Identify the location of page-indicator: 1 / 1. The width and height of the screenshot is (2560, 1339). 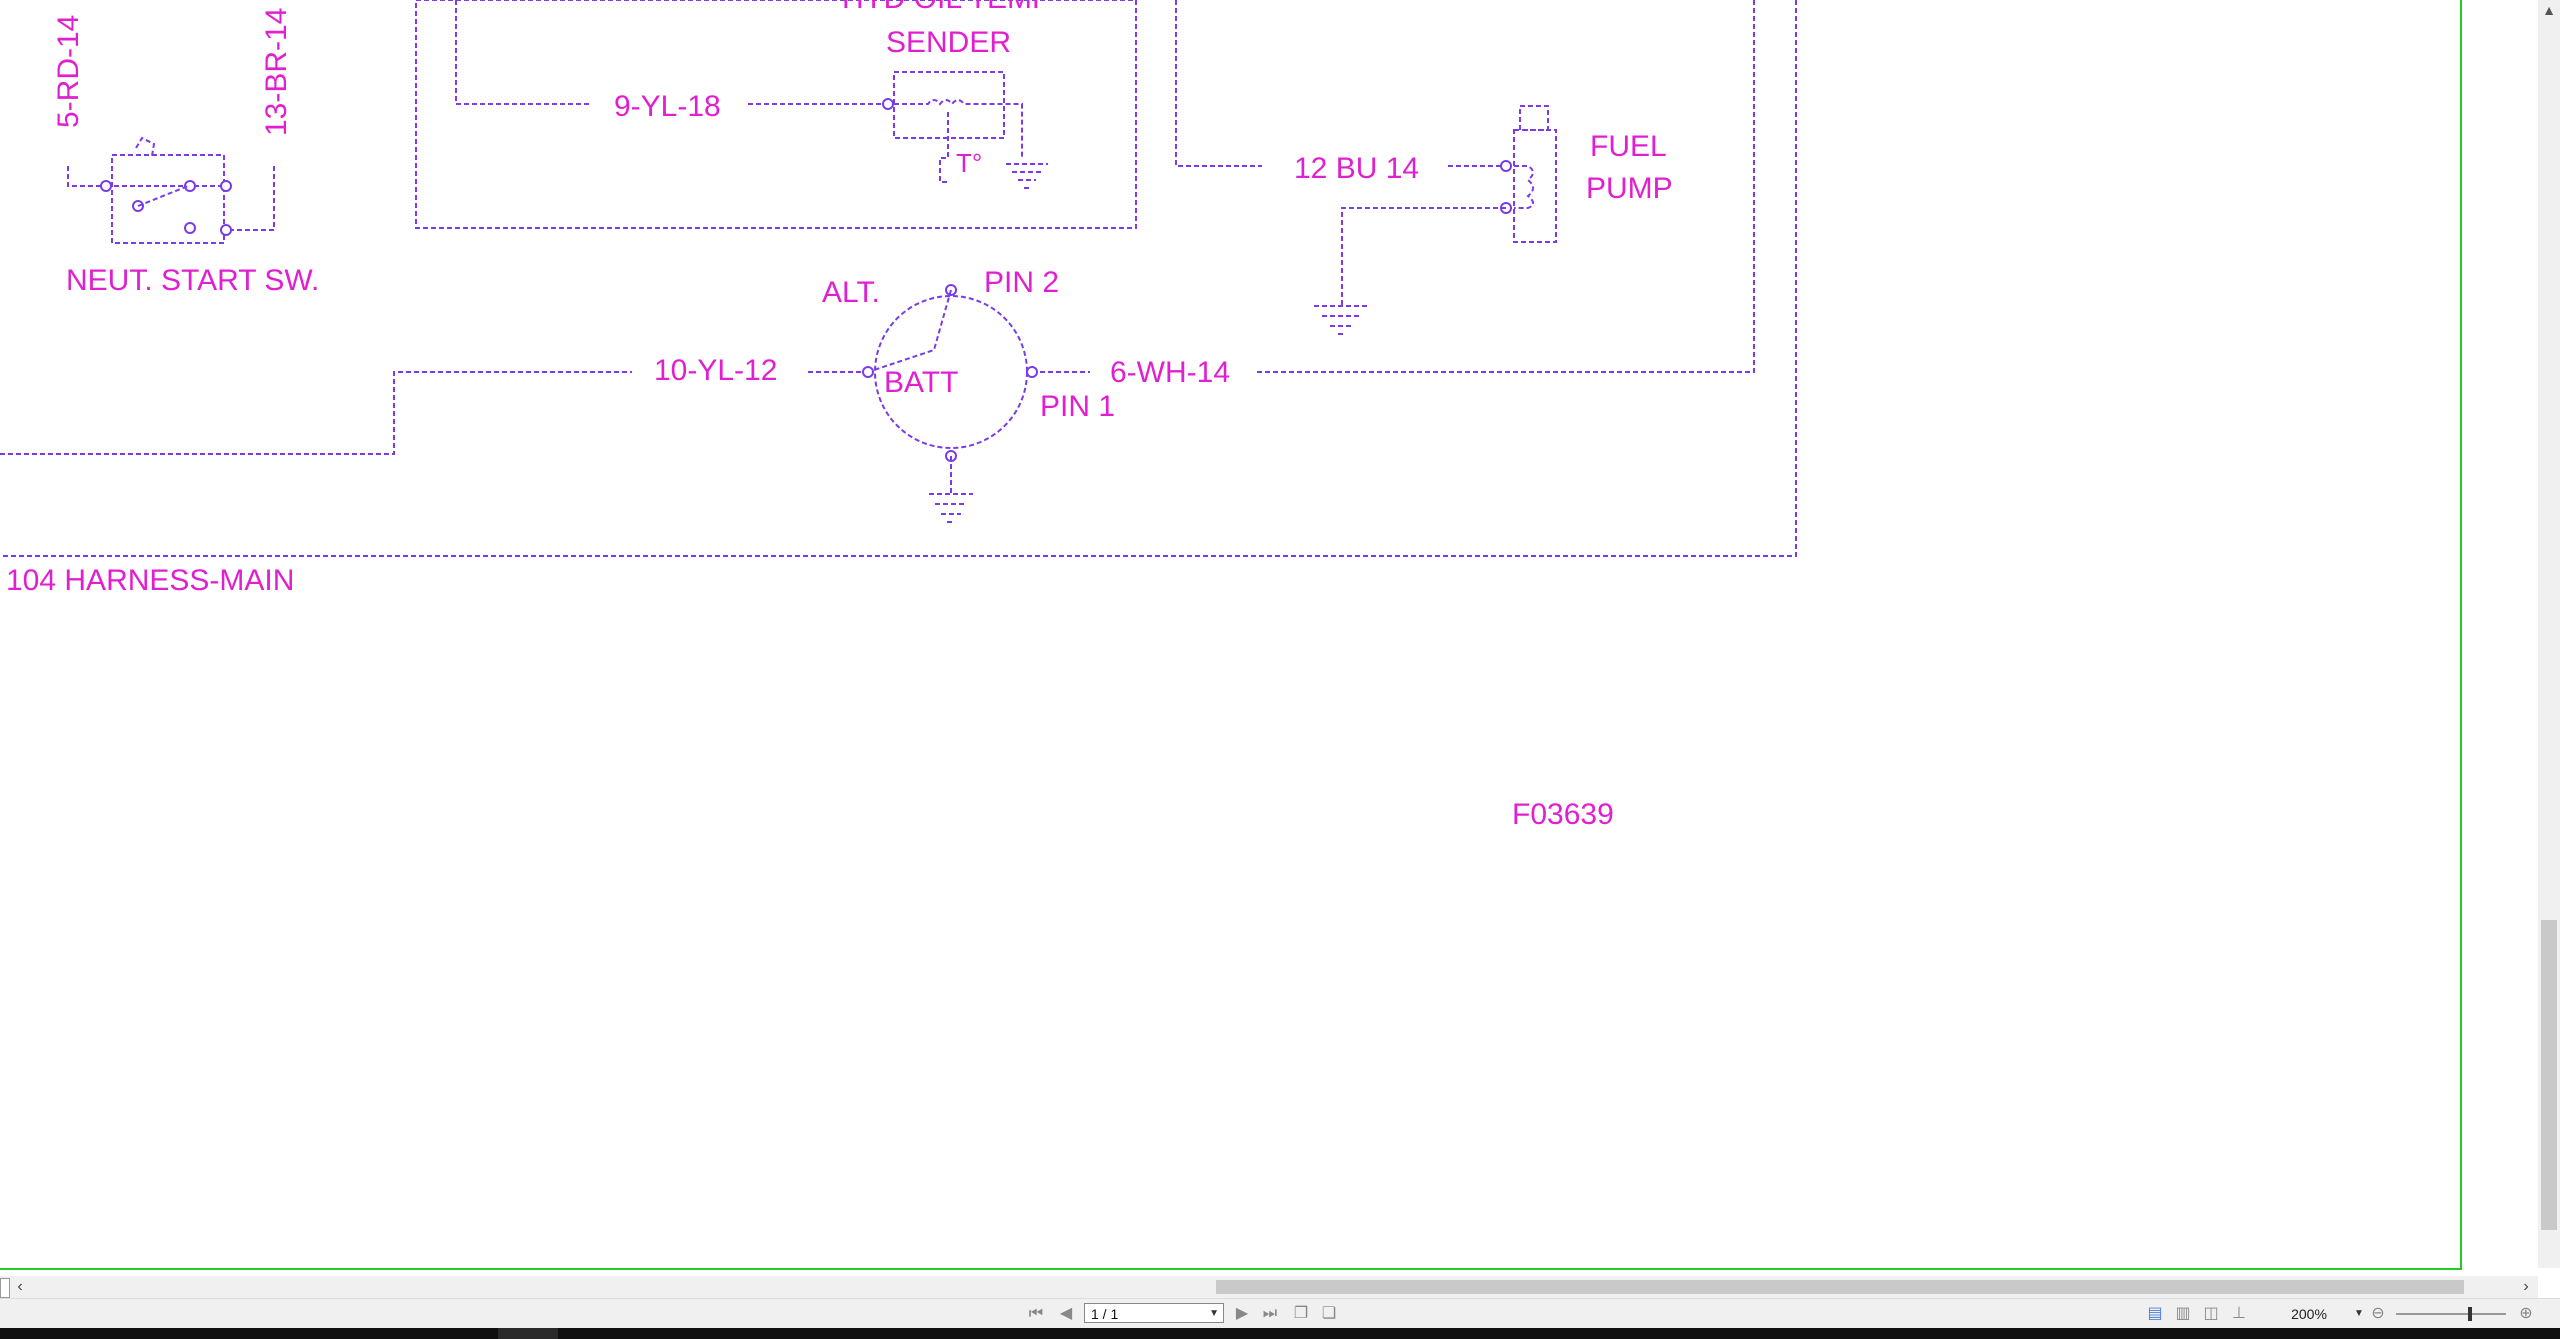
(1105, 1314).